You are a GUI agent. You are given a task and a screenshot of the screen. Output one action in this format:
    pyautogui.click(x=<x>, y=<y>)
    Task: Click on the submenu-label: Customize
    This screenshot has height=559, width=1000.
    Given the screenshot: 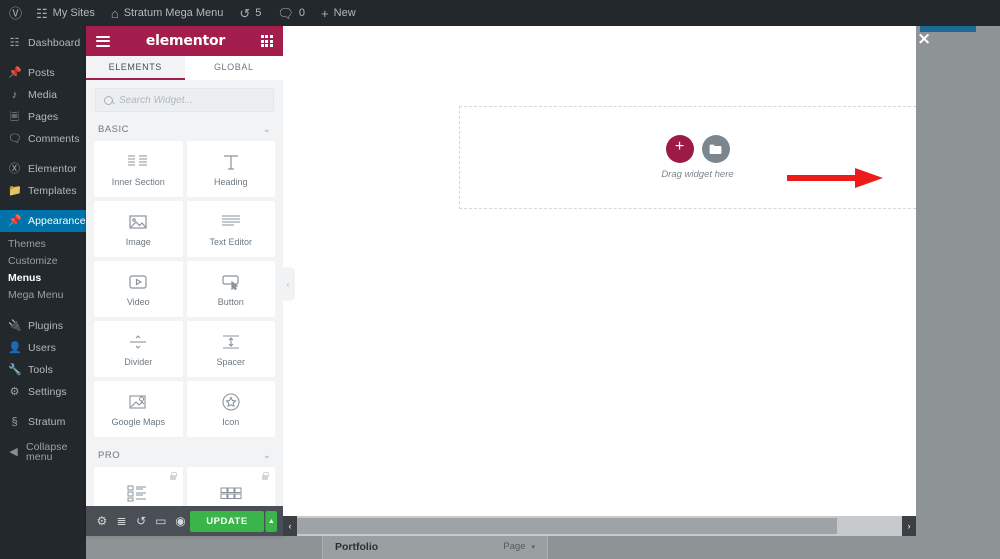 What is the action you would take?
    pyautogui.click(x=33, y=260)
    